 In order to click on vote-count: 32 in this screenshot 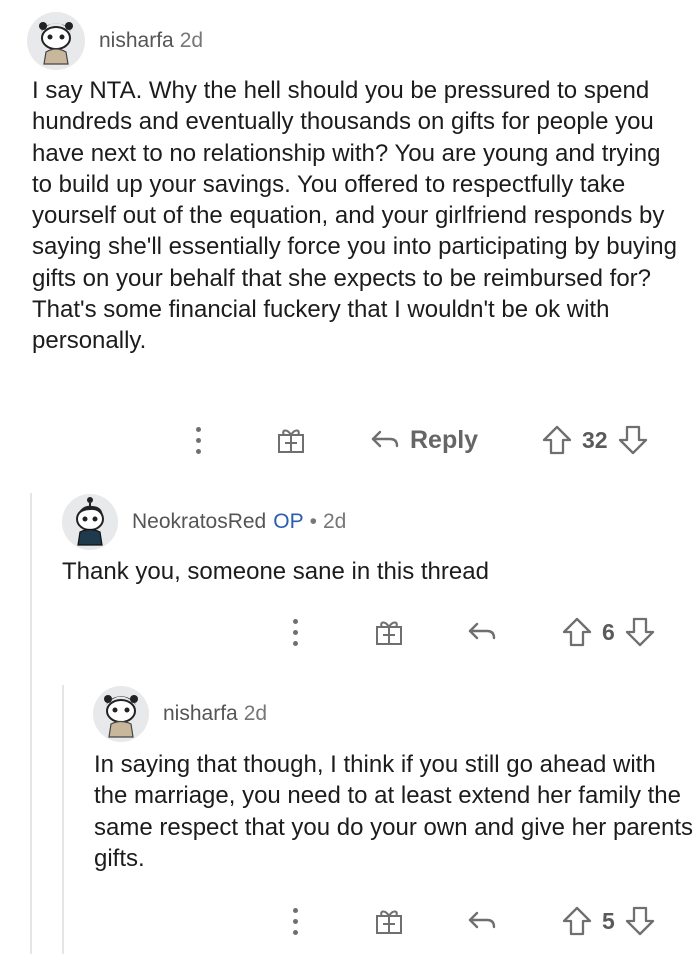, I will do `click(595, 439)`.